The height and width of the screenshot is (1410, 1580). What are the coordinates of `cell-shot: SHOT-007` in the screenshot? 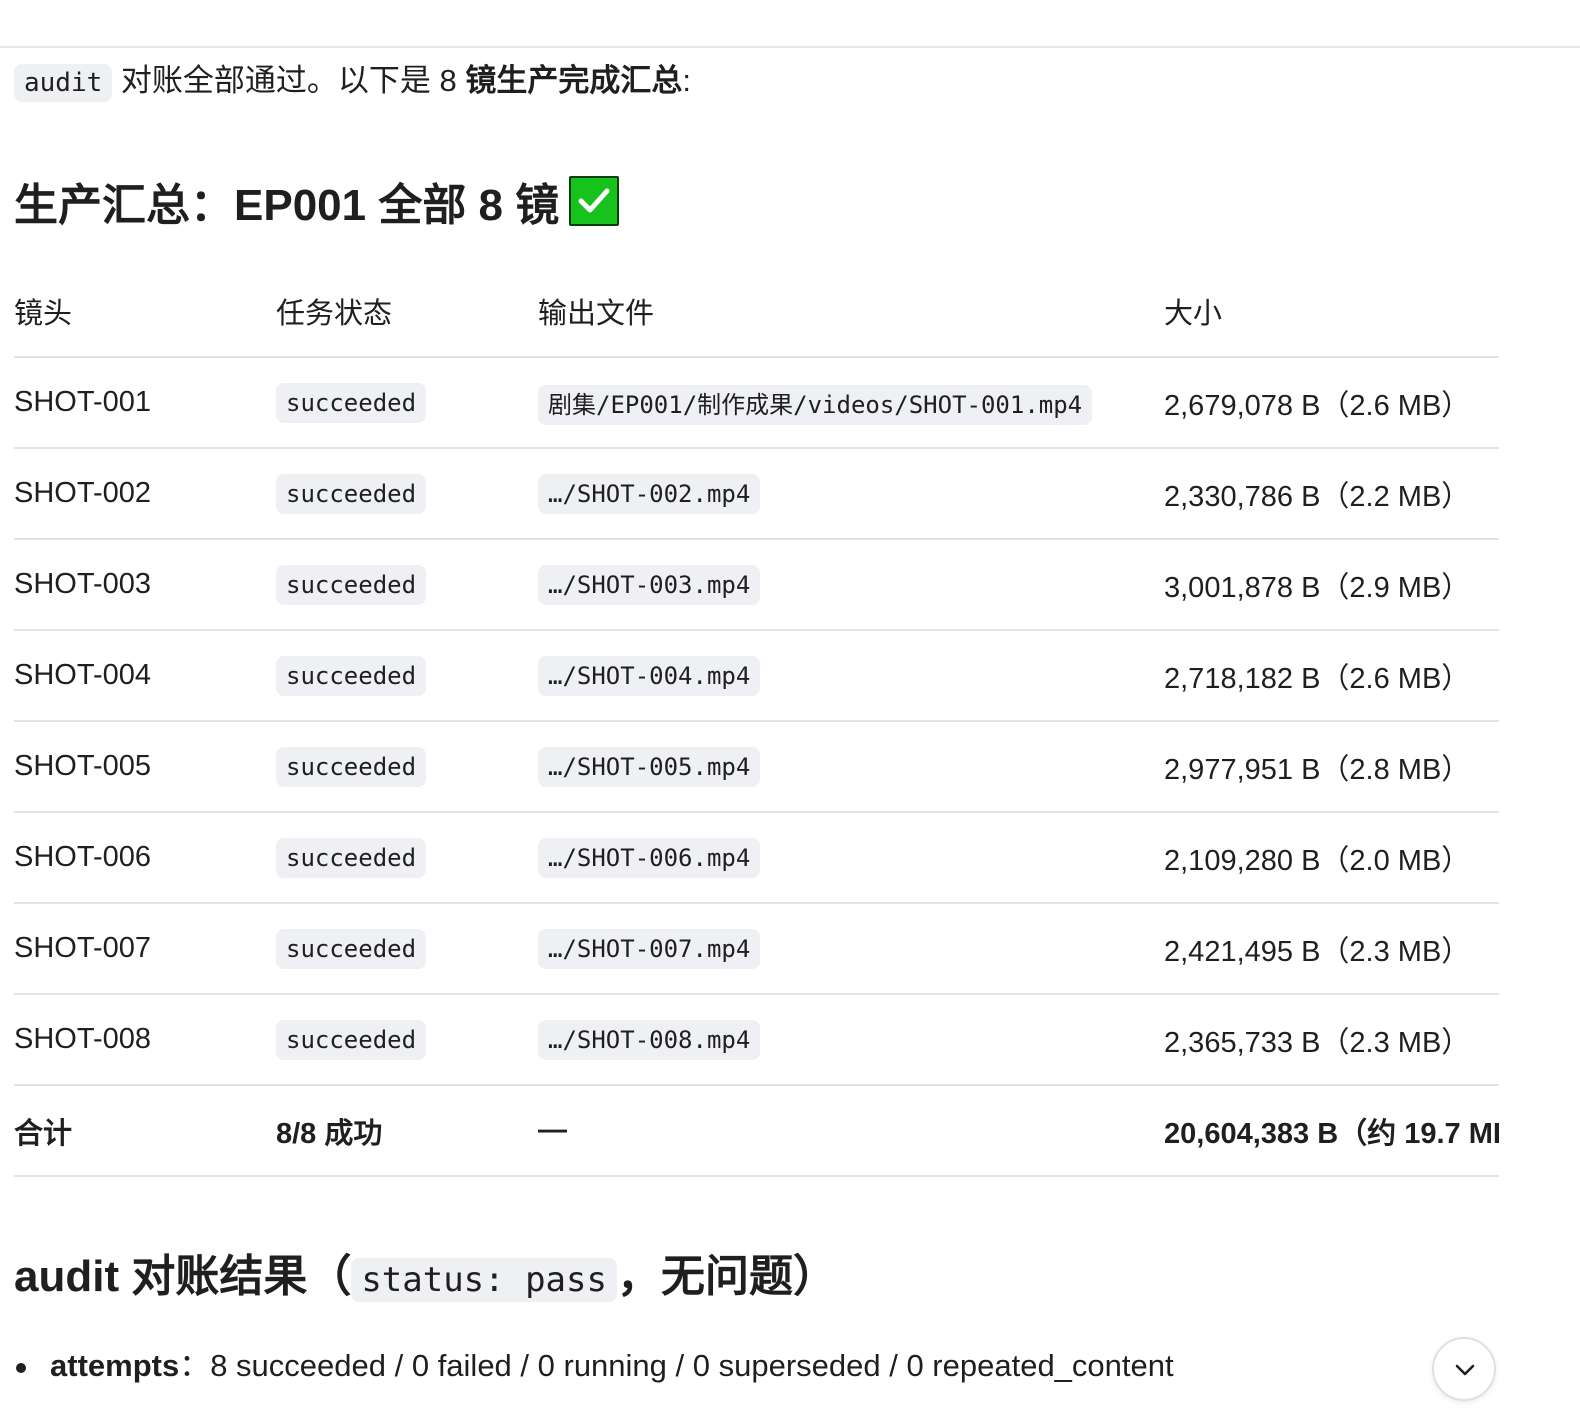 It's located at (145, 949).